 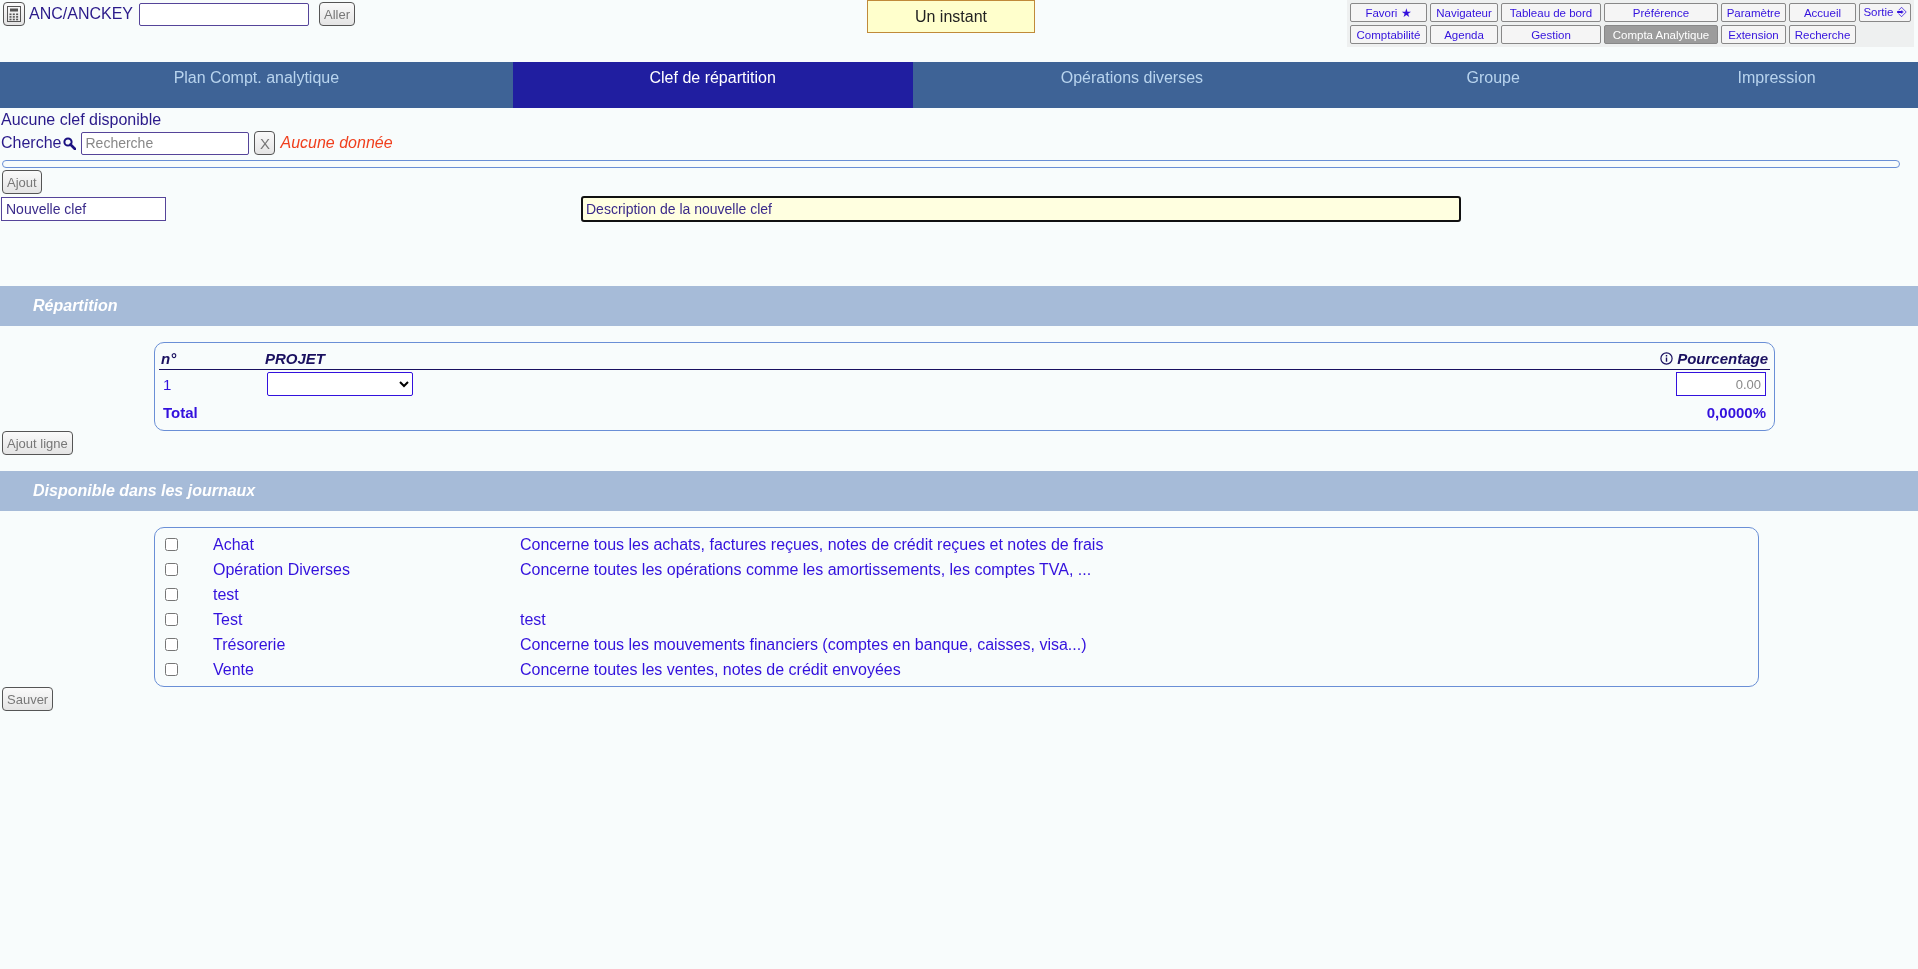 What do you see at coordinates (1721, 384) in the screenshot?
I see `percentage-field: 0.00` at bounding box center [1721, 384].